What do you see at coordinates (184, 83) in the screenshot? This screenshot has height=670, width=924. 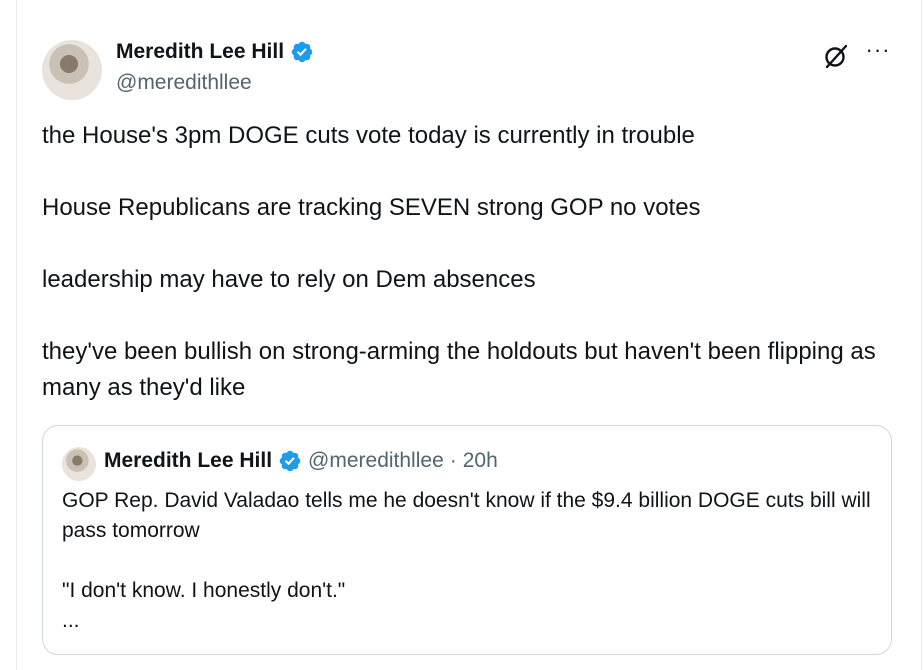 I see `author-handle: @meredithllee` at bounding box center [184, 83].